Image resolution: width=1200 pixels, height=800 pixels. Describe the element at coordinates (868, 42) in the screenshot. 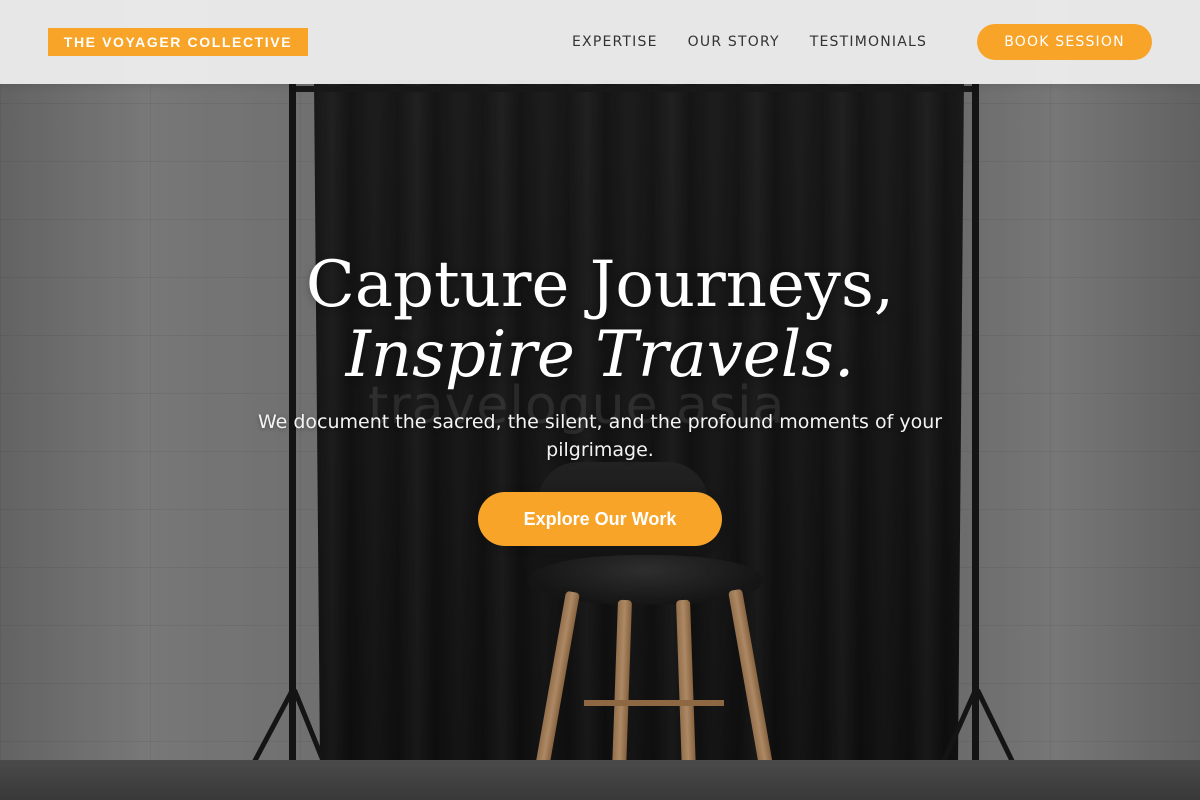

I see `nav-link-testimonials: TESTIMONIALS` at that location.